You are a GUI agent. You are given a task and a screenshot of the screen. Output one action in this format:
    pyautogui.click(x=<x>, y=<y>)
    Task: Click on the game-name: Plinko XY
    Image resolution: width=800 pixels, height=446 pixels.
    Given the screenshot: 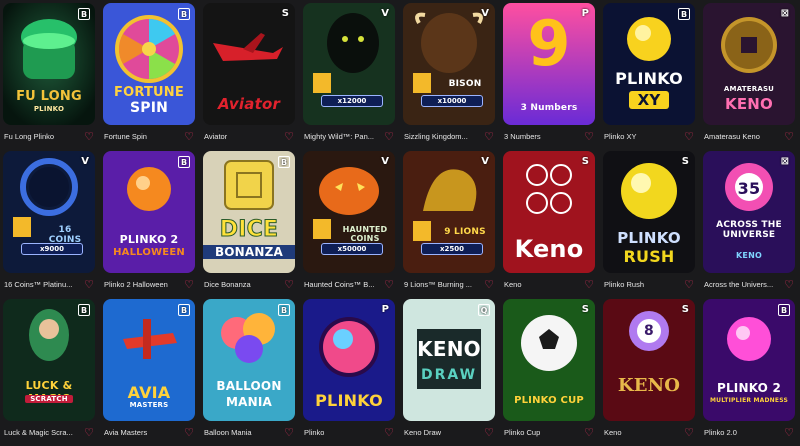 What is the action you would take?
    pyautogui.click(x=620, y=136)
    